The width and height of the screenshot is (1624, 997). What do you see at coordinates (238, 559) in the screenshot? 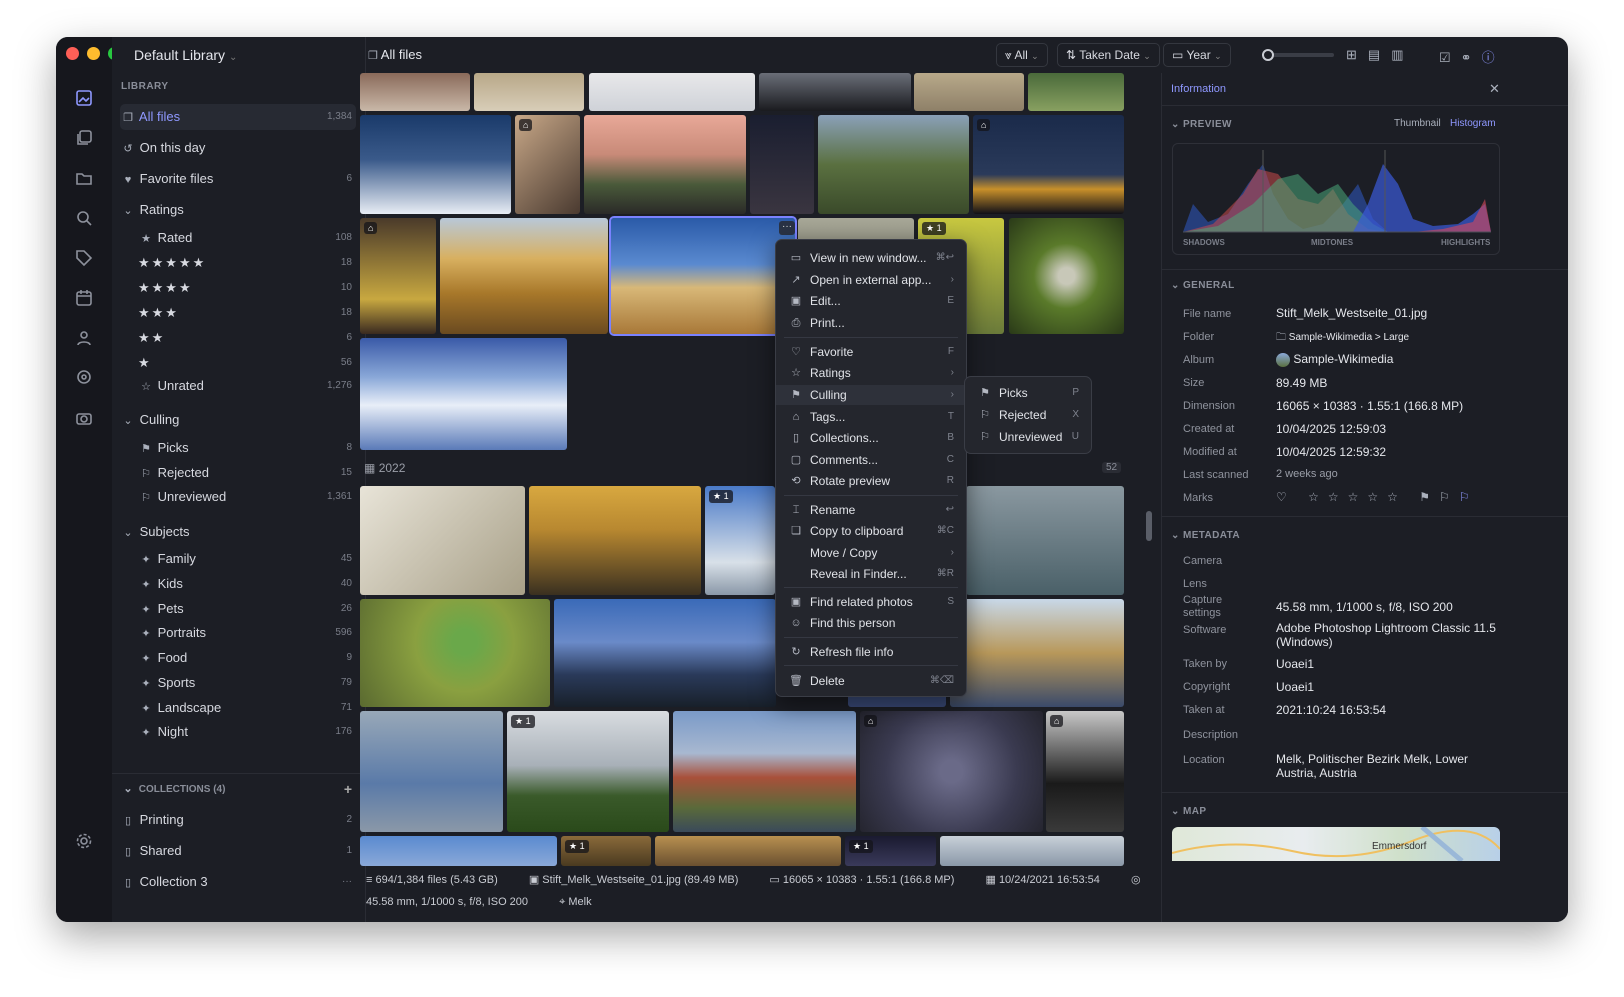
I see `sidebar-item-family: ✦ Family 45` at bounding box center [238, 559].